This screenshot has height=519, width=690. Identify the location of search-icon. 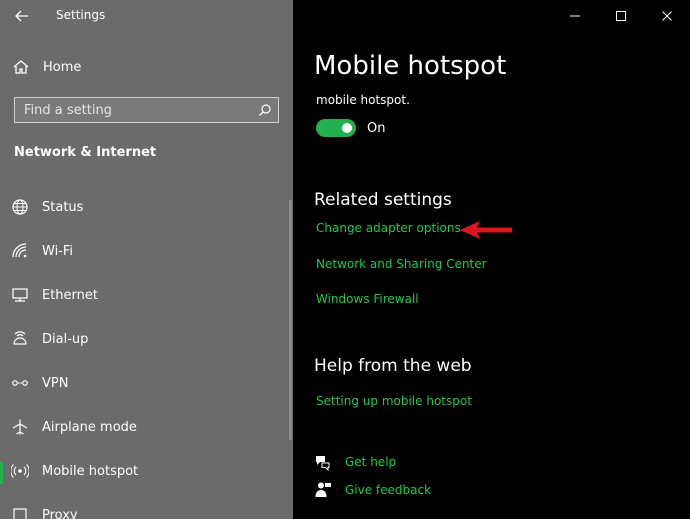
(265, 110).